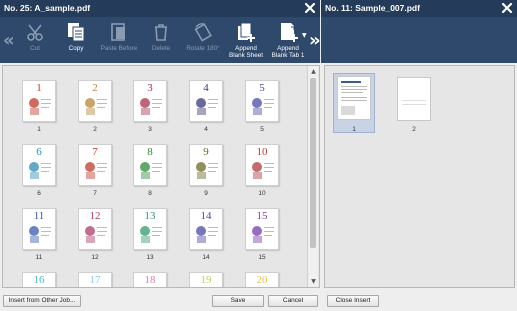  I want to click on scroll-left-icon: «, so click(9, 41).